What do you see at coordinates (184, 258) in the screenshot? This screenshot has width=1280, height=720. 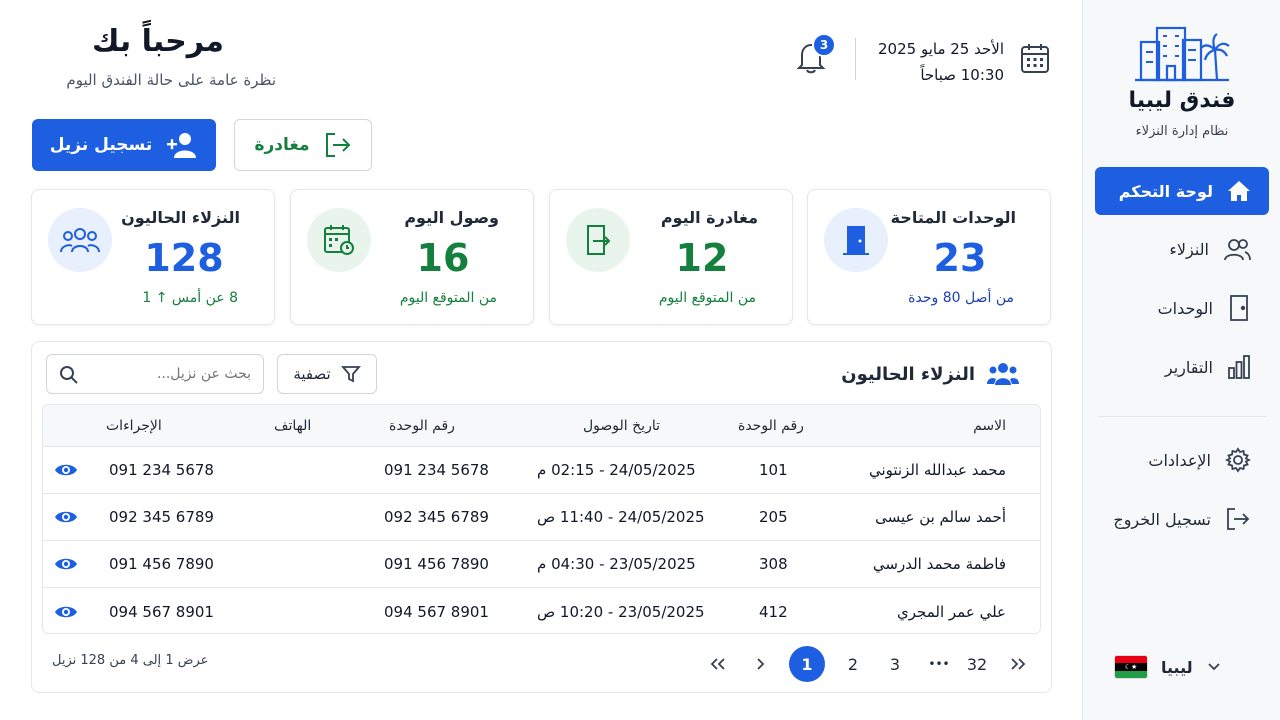 I see `stat-value: 128` at bounding box center [184, 258].